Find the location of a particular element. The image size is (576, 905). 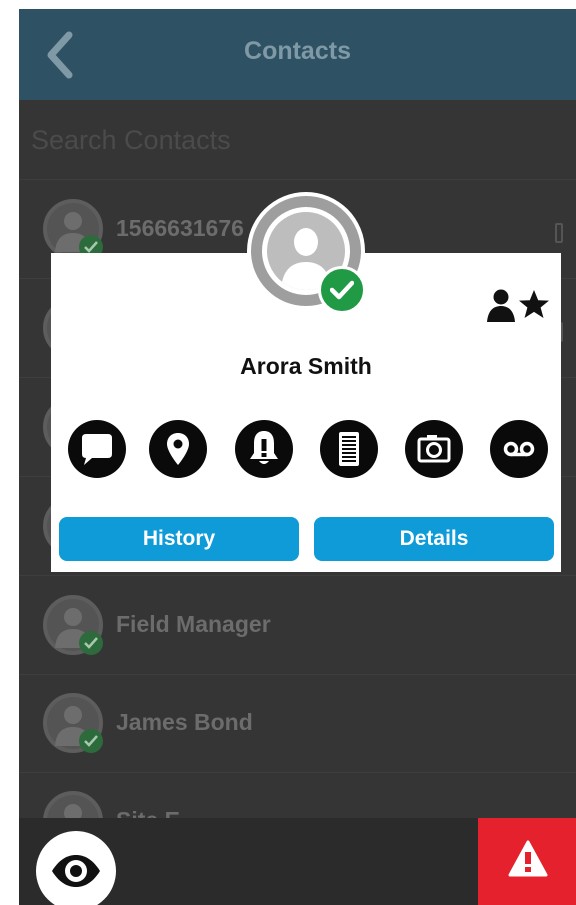

camera-icon is located at coordinates (434, 449).